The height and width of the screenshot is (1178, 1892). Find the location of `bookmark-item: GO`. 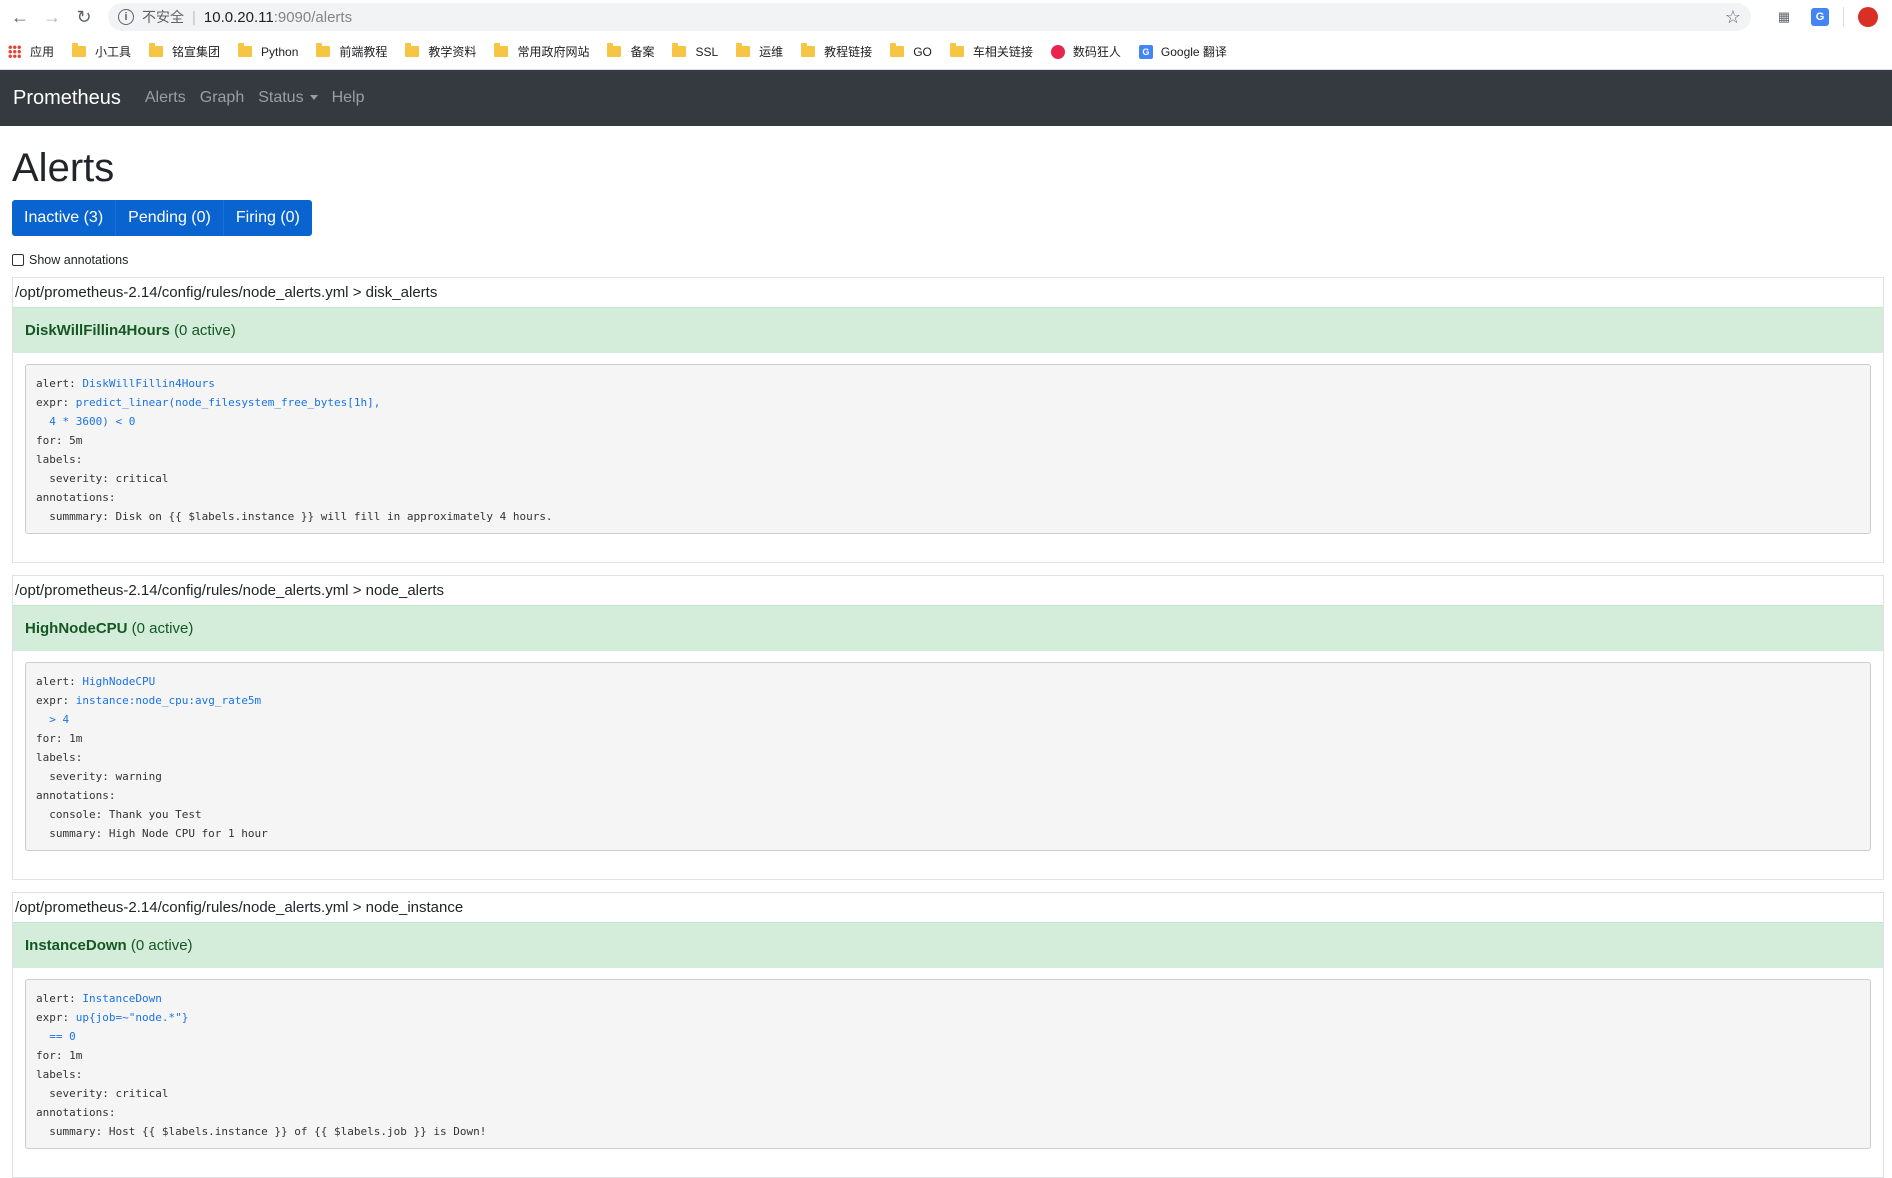

bookmark-item: GO is located at coordinates (911, 51).